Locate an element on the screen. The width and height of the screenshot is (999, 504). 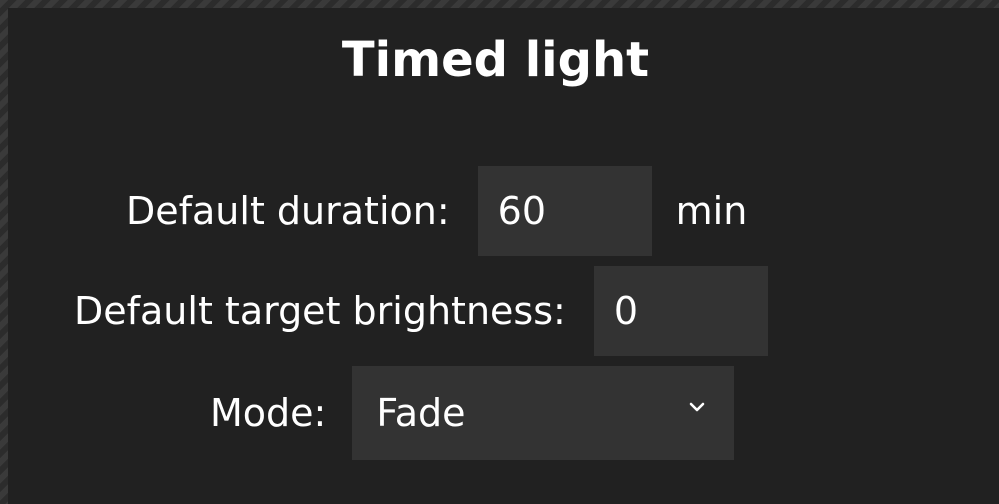
mode-label: Mode: is located at coordinates (268, 413).